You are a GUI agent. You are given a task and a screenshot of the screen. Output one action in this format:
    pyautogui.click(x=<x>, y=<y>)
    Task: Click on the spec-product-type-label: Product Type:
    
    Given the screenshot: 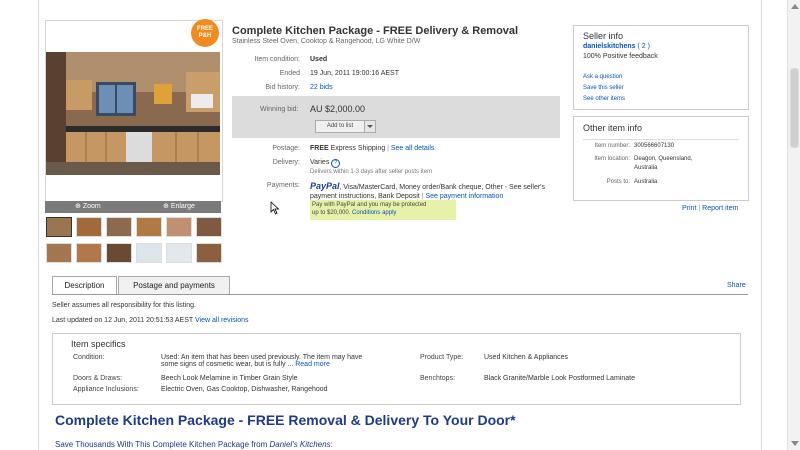 What is the action you would take?
    pyautogui.click(x=442, y=357)
    